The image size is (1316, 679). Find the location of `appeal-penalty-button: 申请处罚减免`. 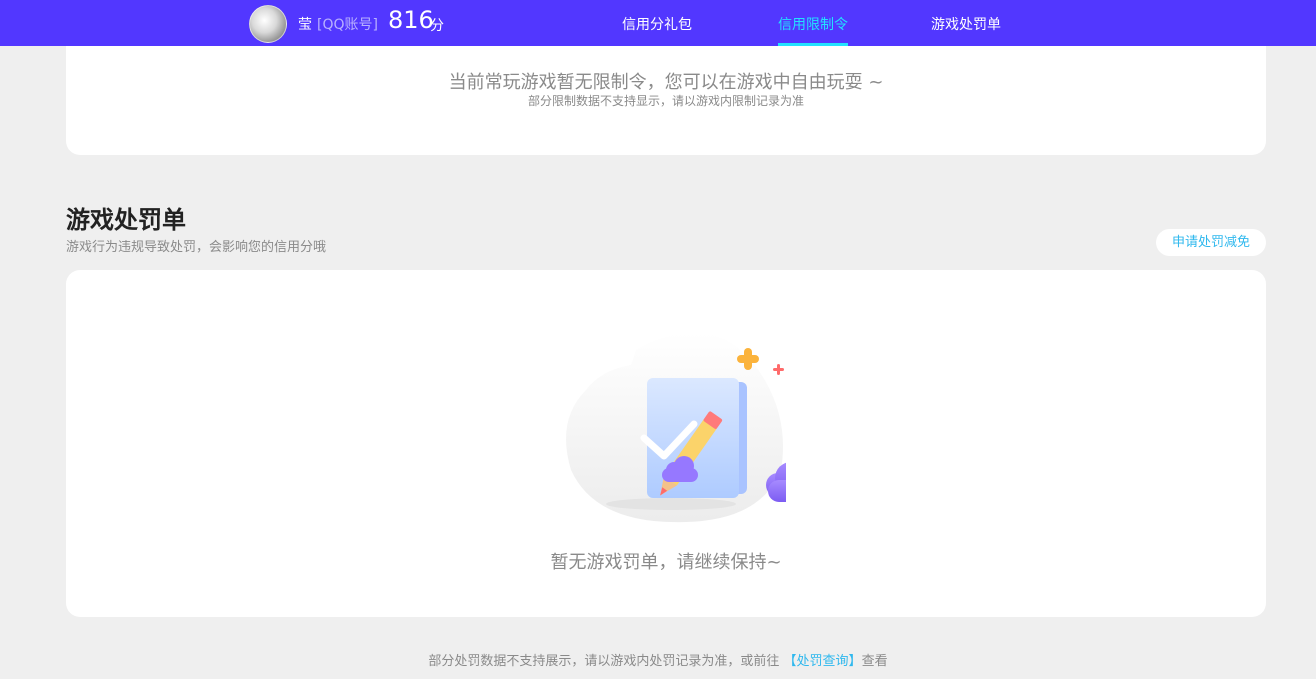

appeal-penalty-button: 申请处罚减免 is located at coordinates (1211, 242).